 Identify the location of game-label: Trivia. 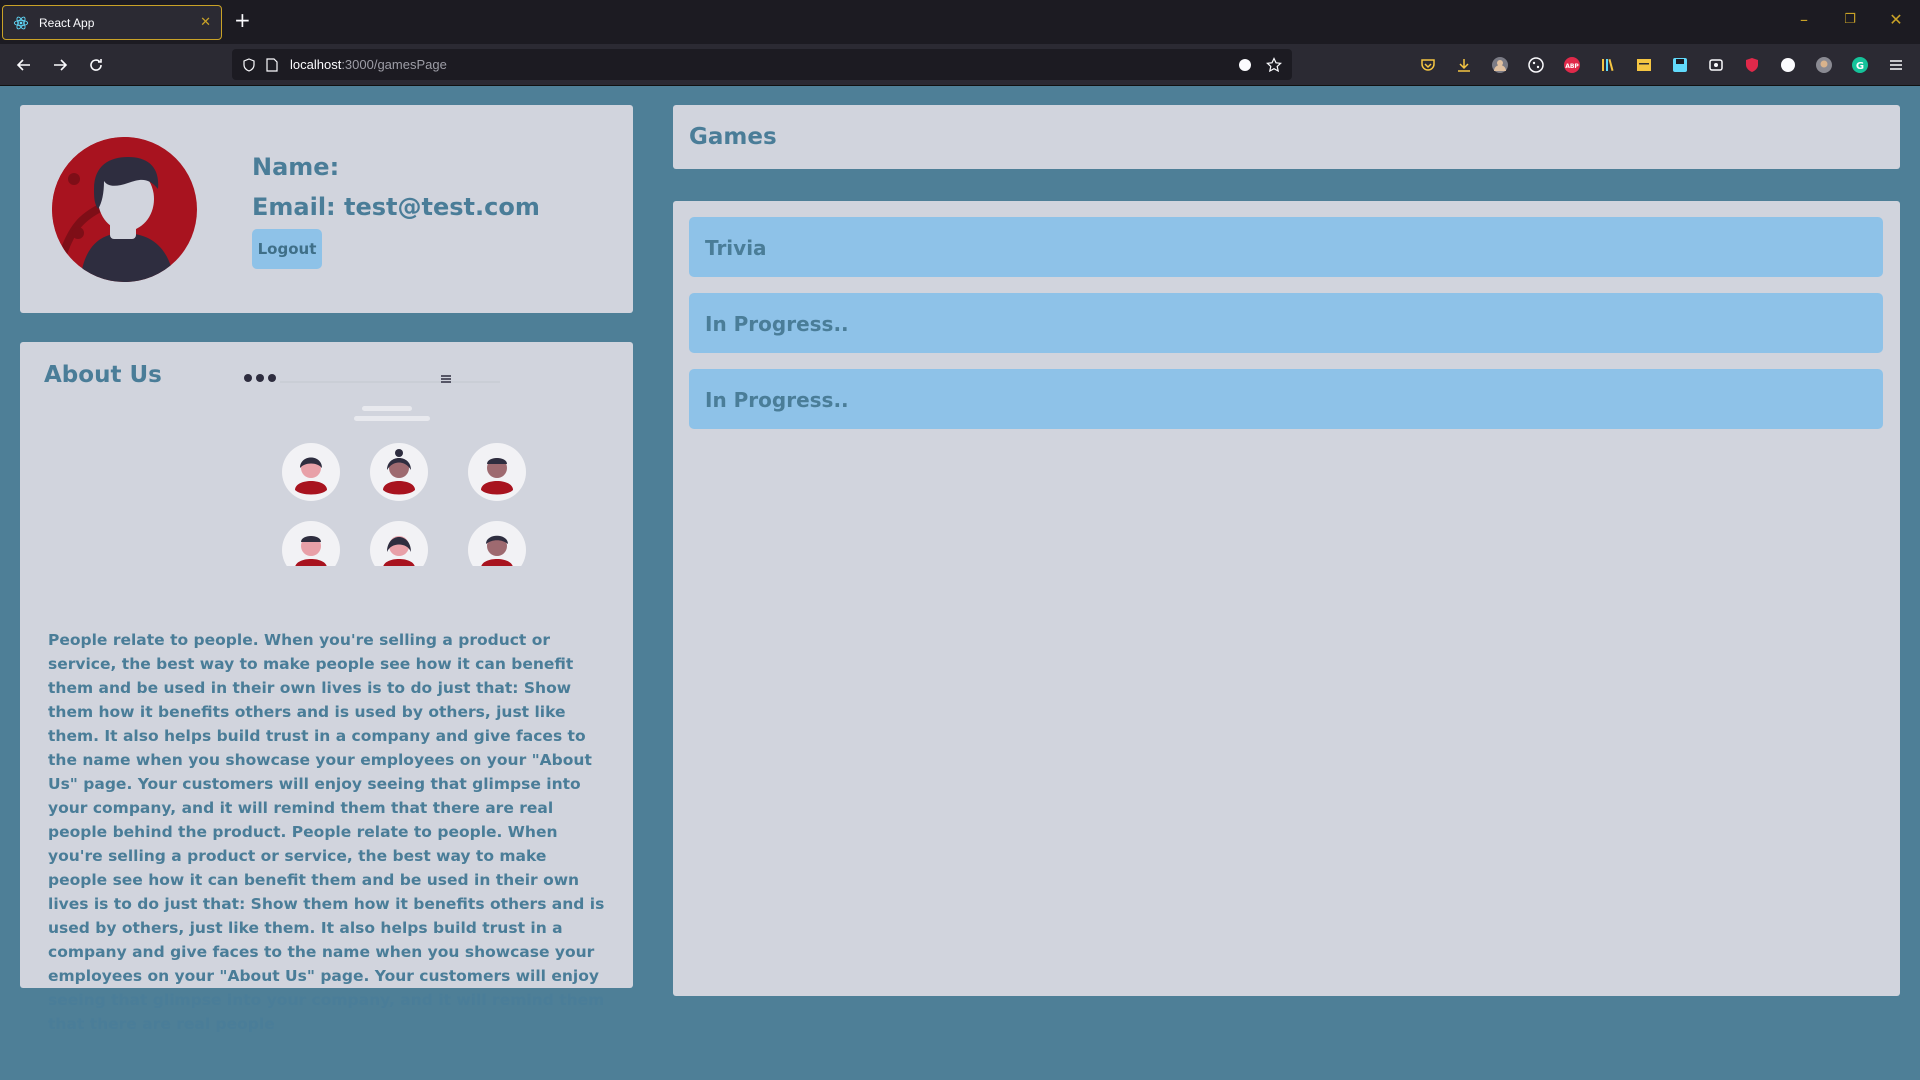
(736, 248).